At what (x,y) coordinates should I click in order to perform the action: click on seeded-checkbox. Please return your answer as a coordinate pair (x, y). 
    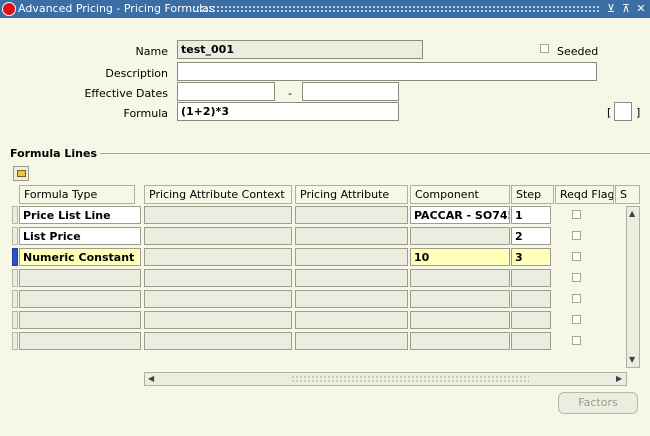
    Looking at the image, I should click on (544, 48).